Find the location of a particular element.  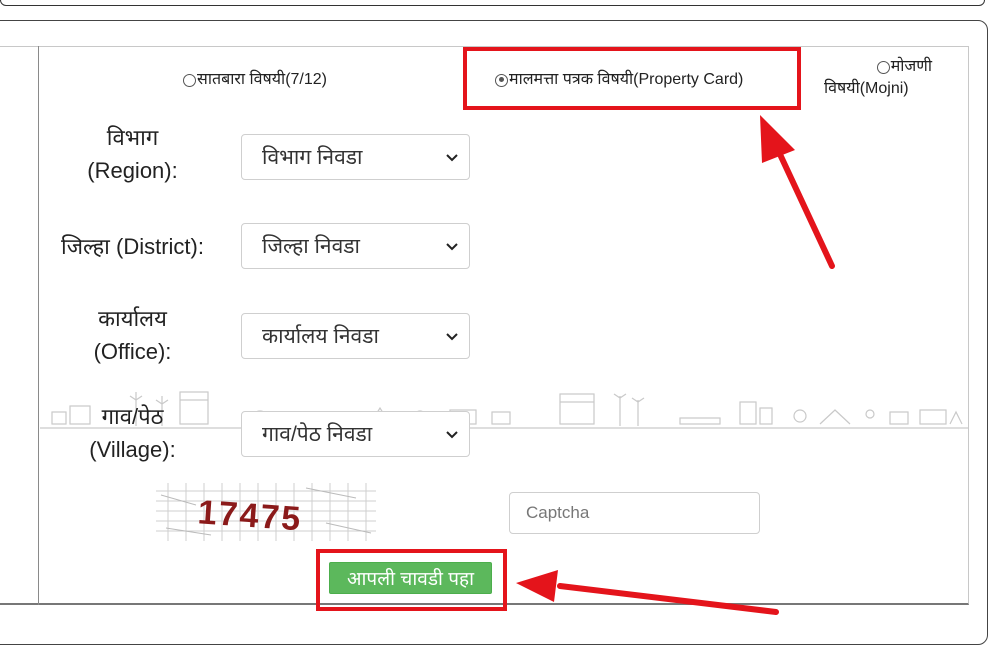

radio-mojni-label-line1: मोजणी is located at coordinates (911, 66).